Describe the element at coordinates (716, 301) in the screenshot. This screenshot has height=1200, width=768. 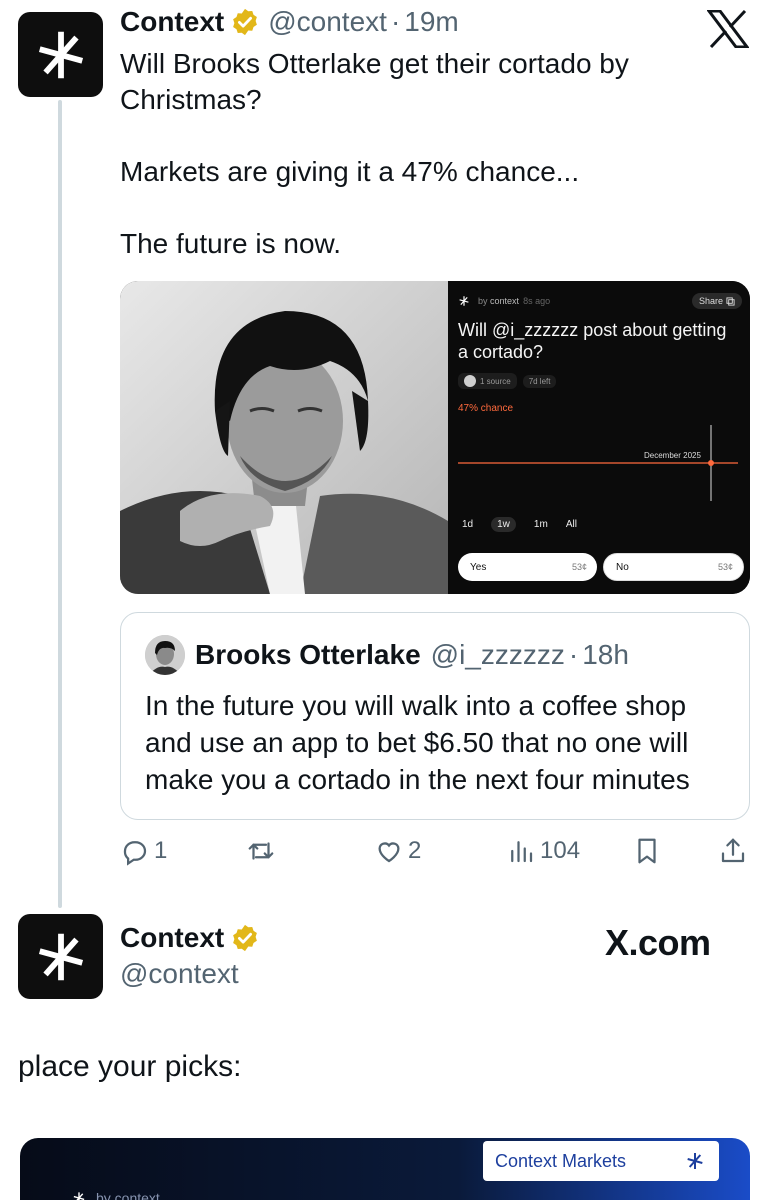
I see `share-button: Share` at that location.